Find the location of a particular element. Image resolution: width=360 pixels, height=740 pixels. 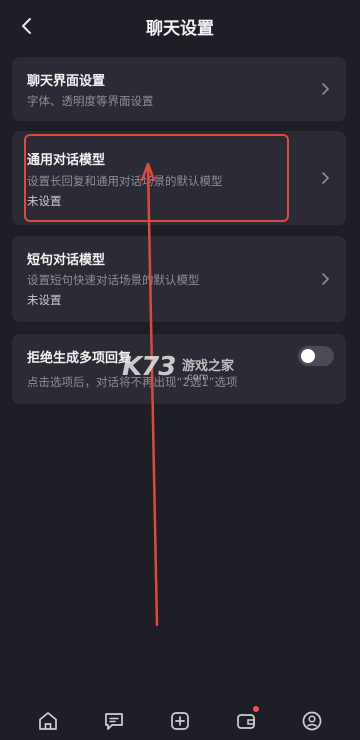

watermark-sub: .com is located at coordinates (196, 377).